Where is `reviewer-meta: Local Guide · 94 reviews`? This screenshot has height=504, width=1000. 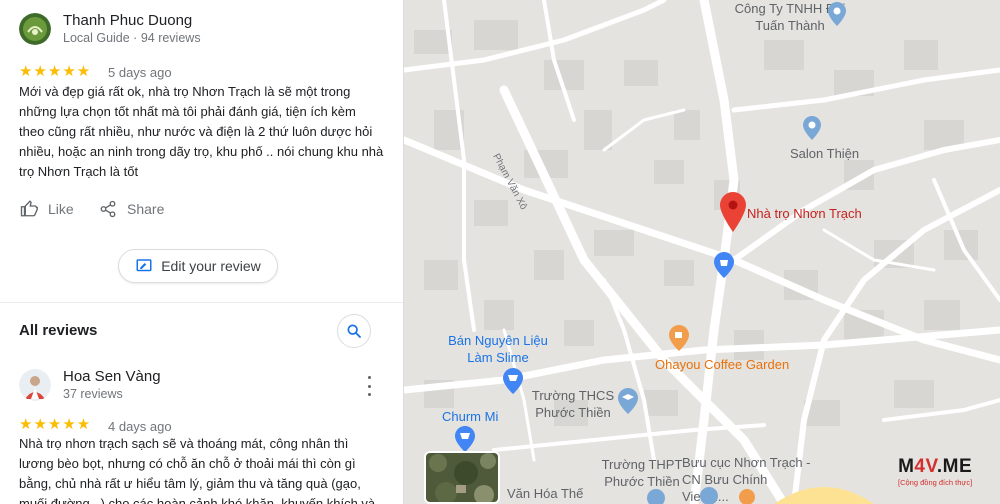
reviewer-meta: Local Guide · 94 reviews is located at coordinates (132, 38).